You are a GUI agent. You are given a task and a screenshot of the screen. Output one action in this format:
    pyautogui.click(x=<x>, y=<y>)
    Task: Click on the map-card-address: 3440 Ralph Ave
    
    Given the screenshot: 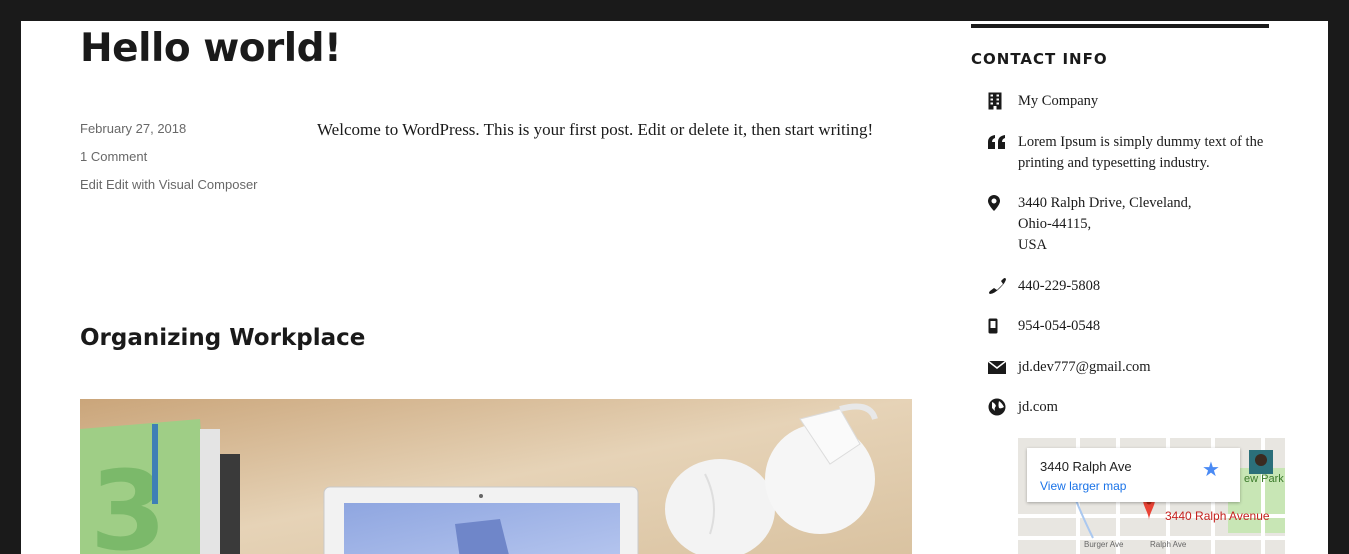 What is the action you would take?
    pyautogui.click(x=1086, y=466)
    